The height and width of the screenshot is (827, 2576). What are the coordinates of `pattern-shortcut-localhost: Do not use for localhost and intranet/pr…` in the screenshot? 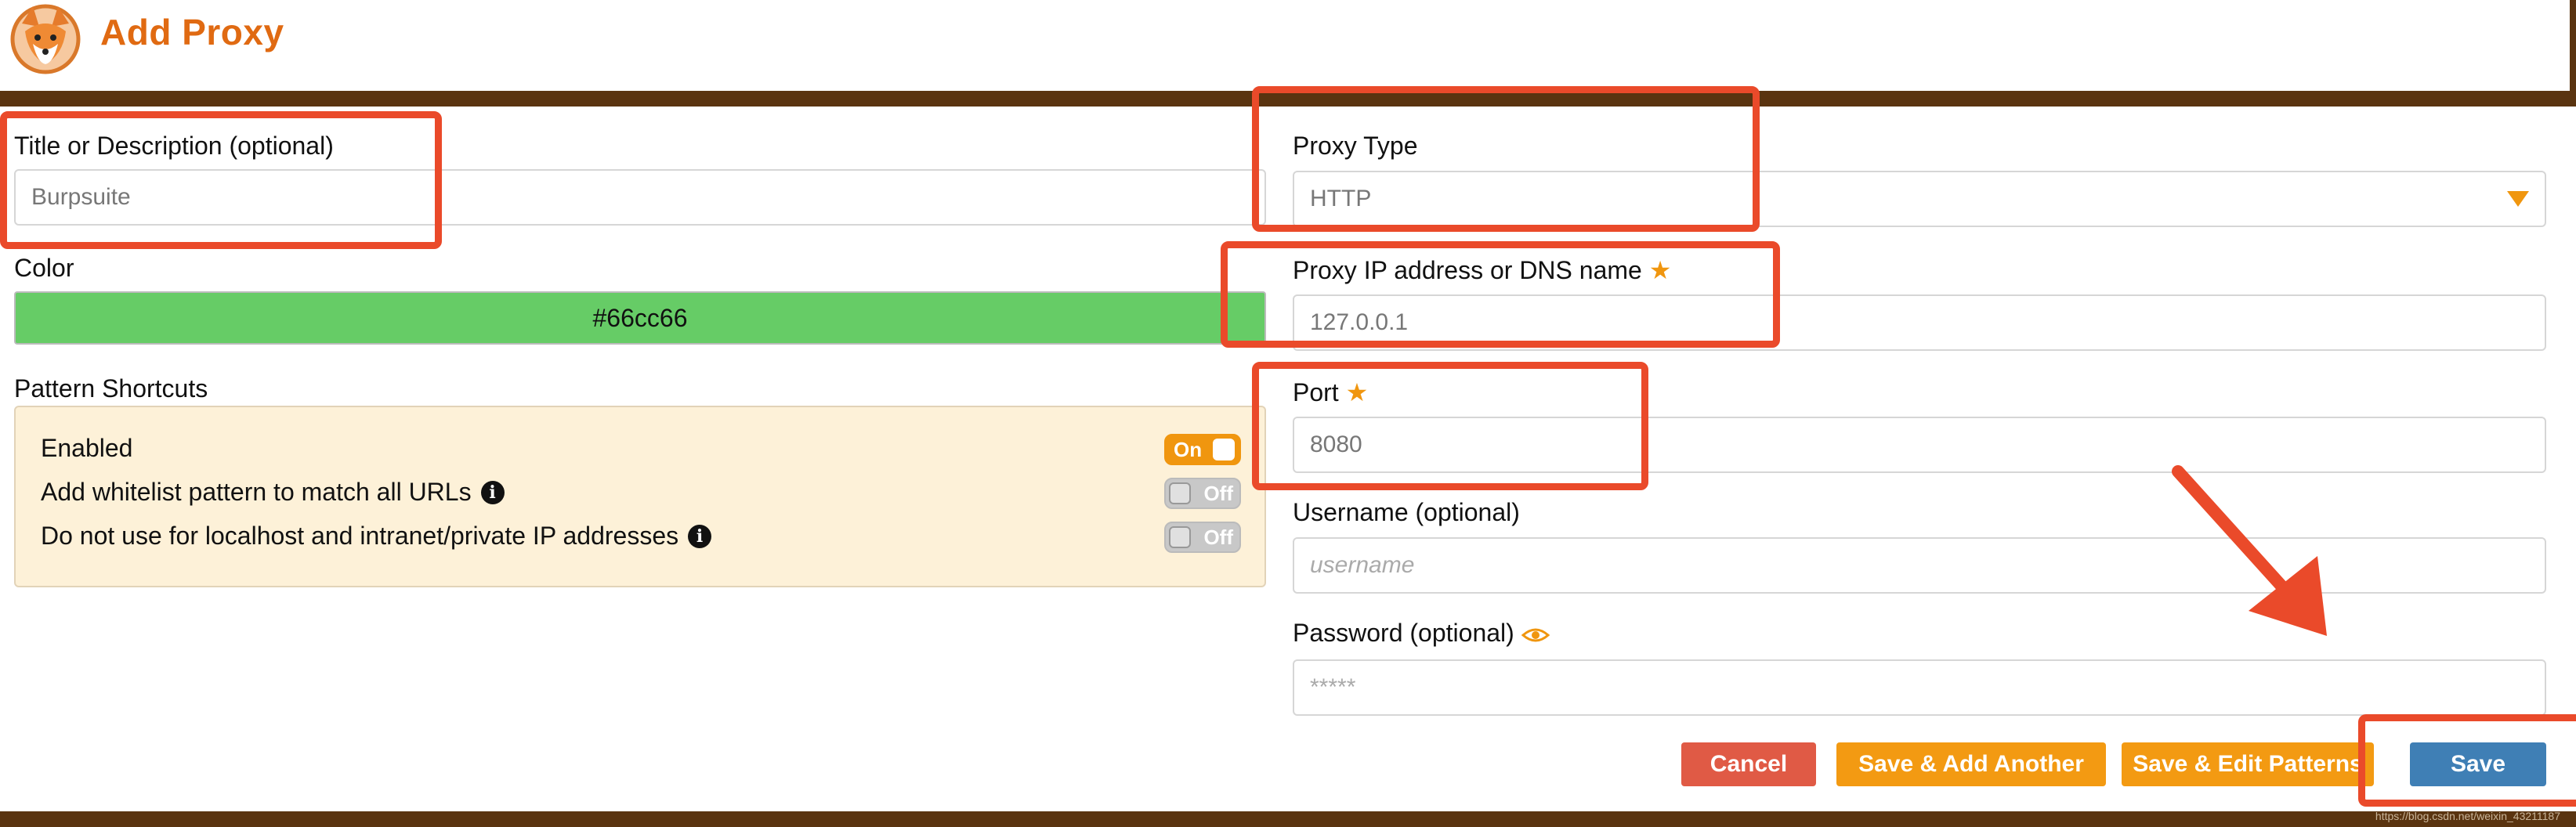 It's located at (377, 537).